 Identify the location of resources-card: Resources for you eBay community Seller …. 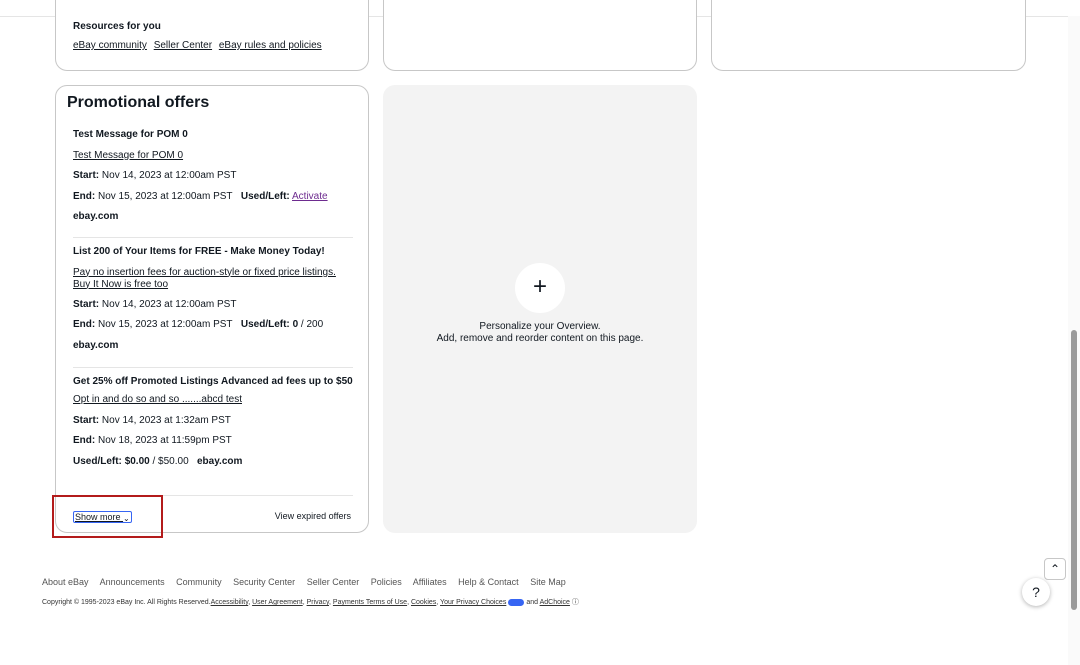
(212, 35).